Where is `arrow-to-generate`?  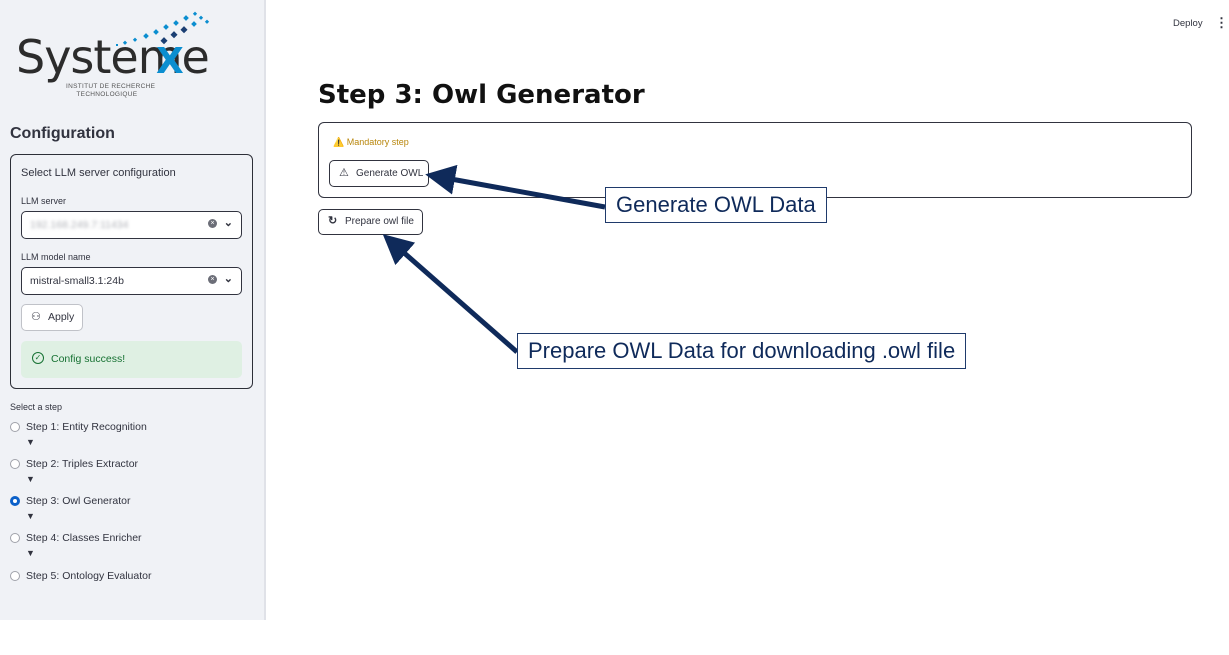 arrow-to-generate is located at coordinates (515, 187).